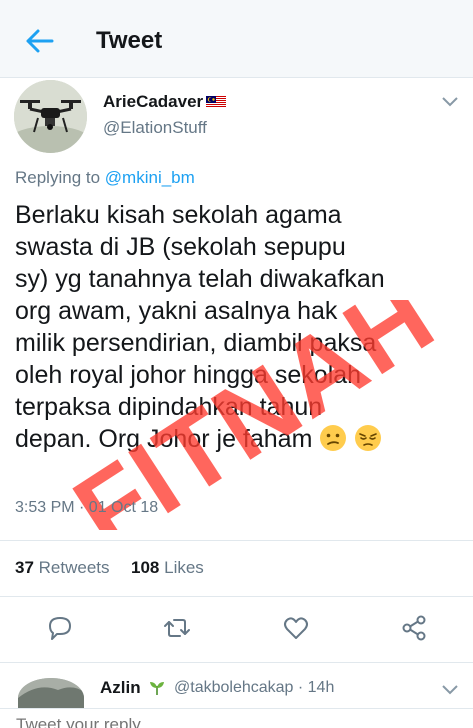  Describe the element at coordinates (129, 40) in the screenshot. I see `page-title: Tweet` at that location.